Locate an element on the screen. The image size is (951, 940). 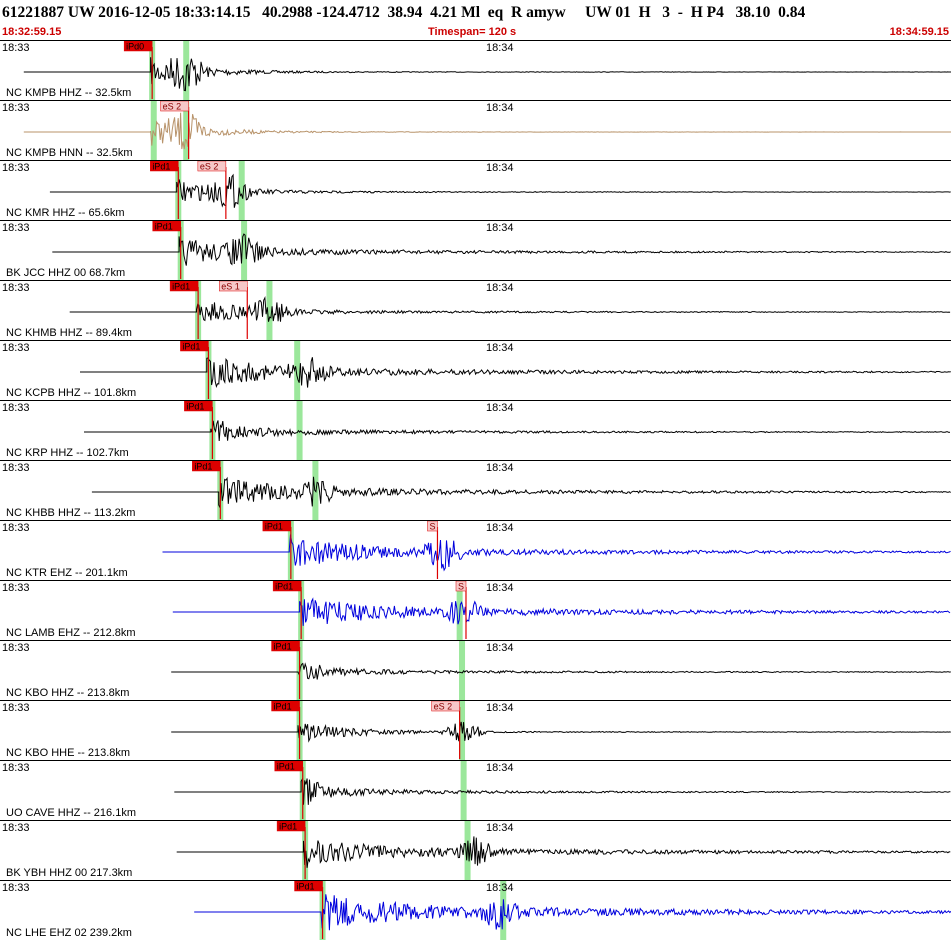
station-channel-label: NC LAMB EHZ -- 212.8km is located at coordinates (71, 633).